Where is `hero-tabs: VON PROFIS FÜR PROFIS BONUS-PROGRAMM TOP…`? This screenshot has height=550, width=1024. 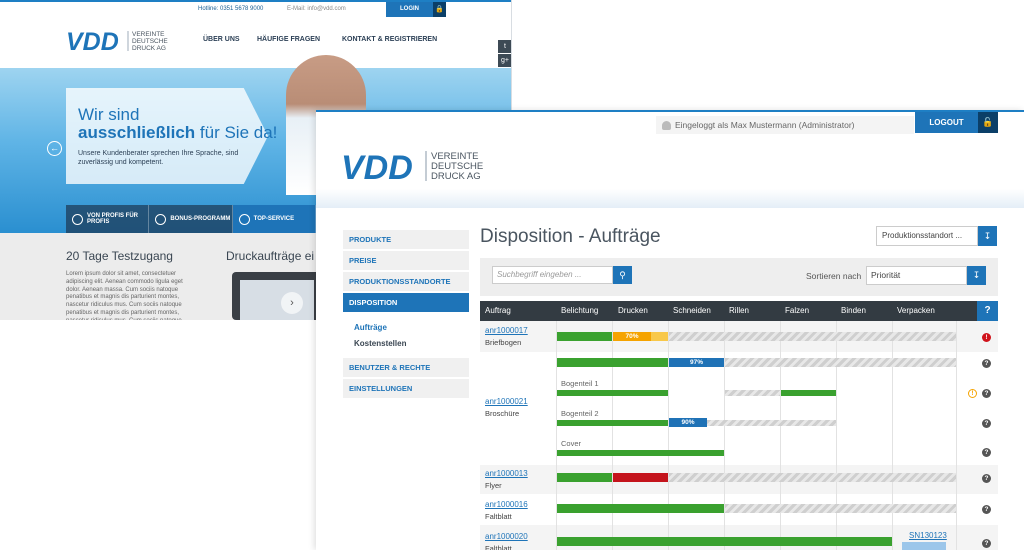
hero-tabs: VON PROFIS FÜR PROFIS BONUS-PROGRAMM TOP… is located at coordinates (191, 219).